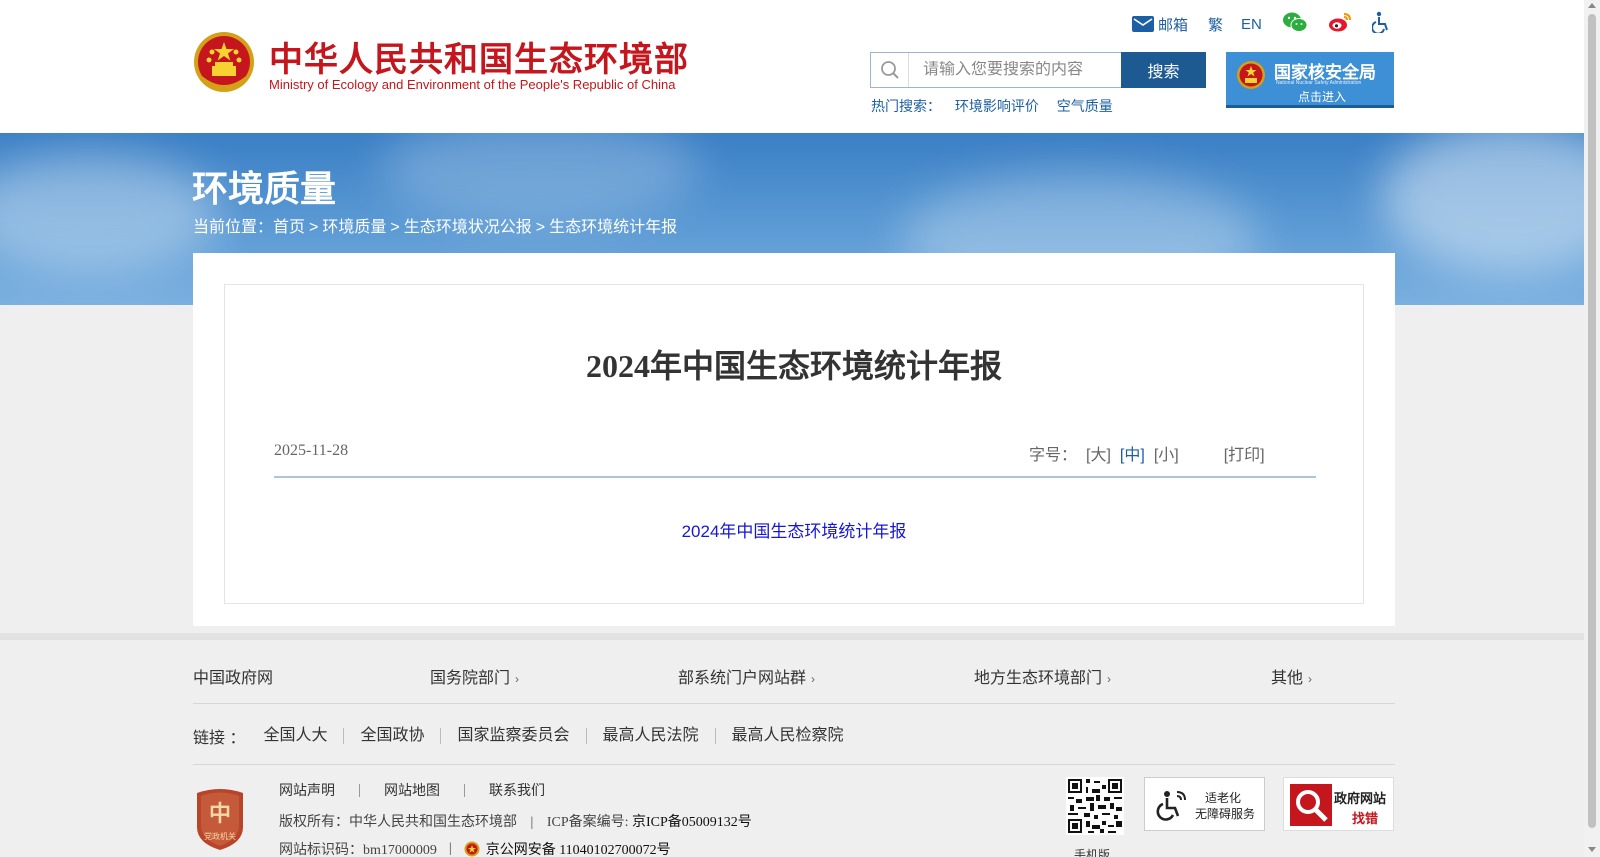 Image resolution: width=1600 pixels, height=857 pixels. I want to click on accessibility-service-badge: 适老化 无障碍服务, so click(1204, 804).